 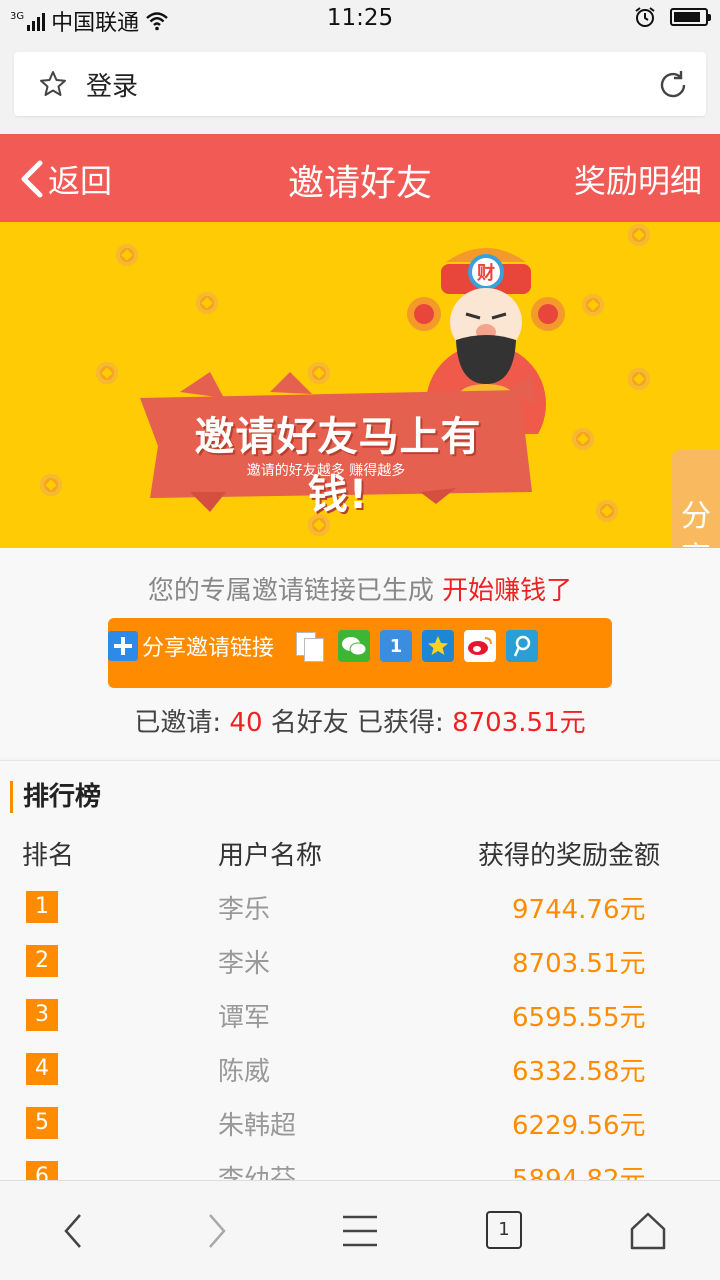 What do you see at coordinates (579, 910) in the screenshot?
I see `reward-amount: 9744.76元` at bounding box center [579, 910].